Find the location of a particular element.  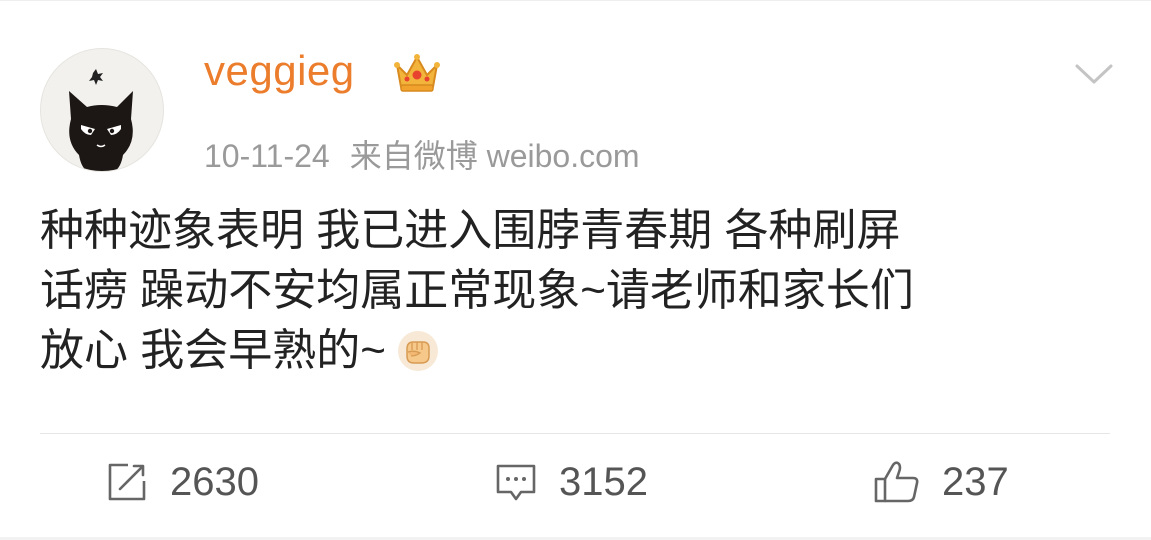

post-source: 来自微博 weibo.com is located at coordinates (495, 156).